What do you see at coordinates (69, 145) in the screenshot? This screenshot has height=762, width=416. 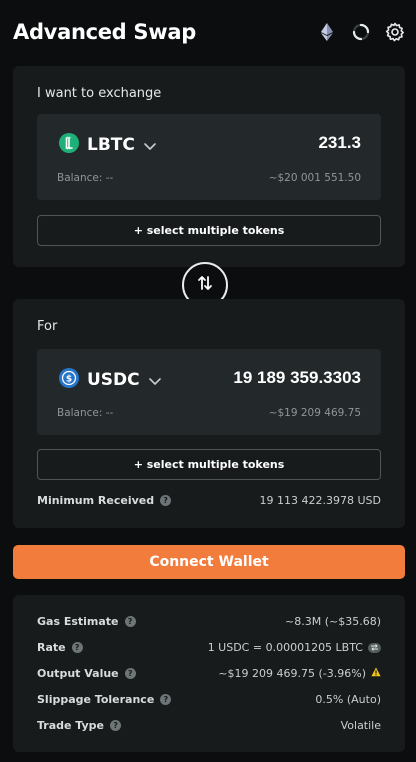 I see `lbtc-icon` at bounding box center [69, 145].